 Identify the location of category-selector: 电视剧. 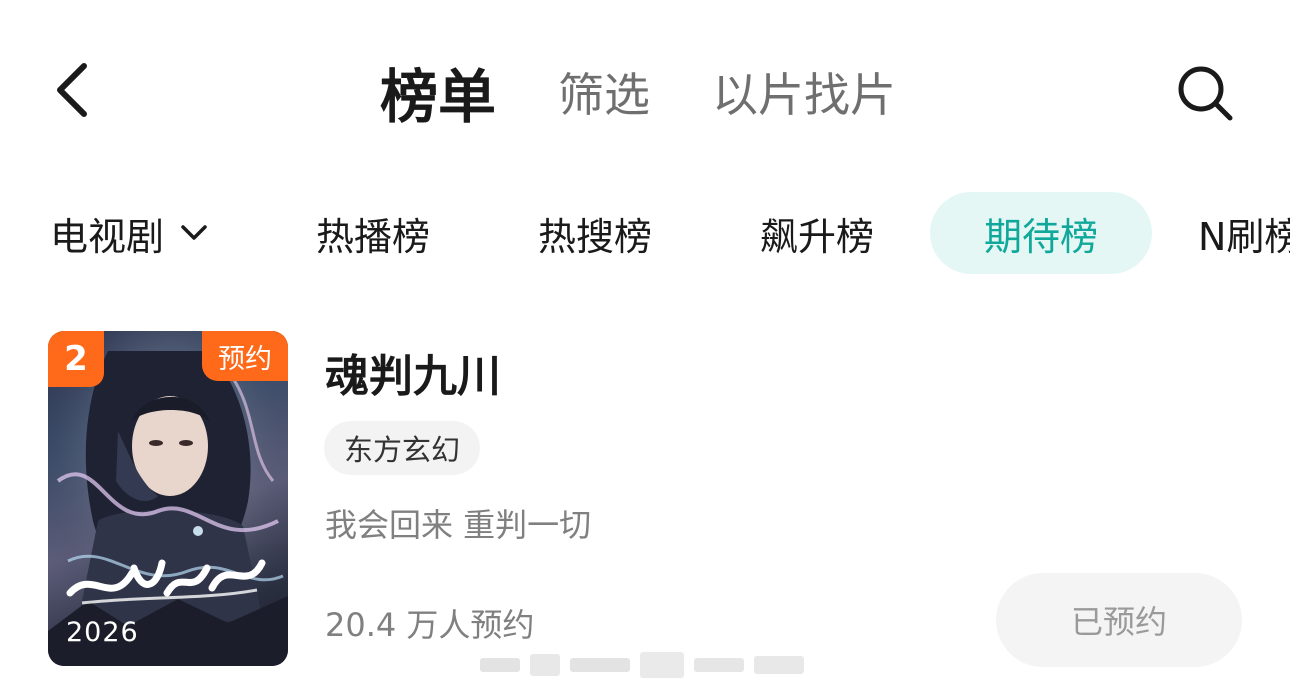
(129, 233).